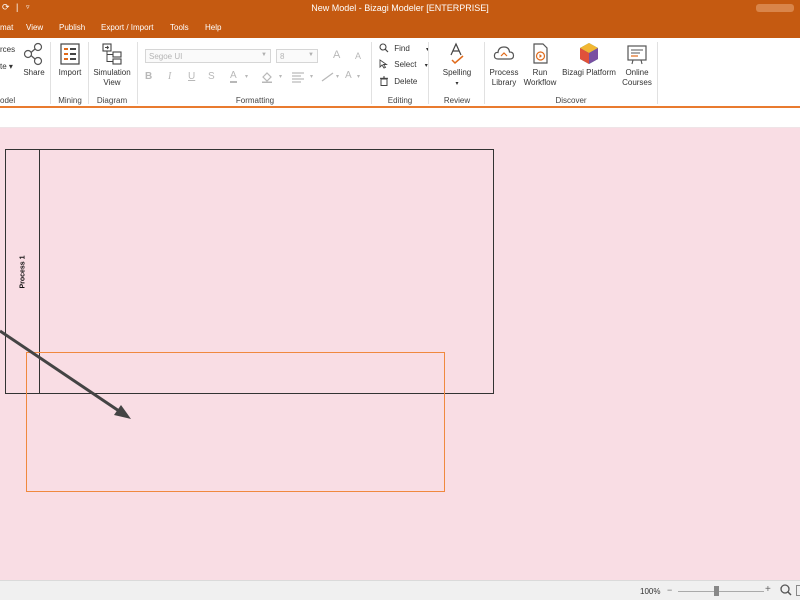  Describe the element at coordinates (384, 48) in the screenshot. I see `search-icon` at that location.